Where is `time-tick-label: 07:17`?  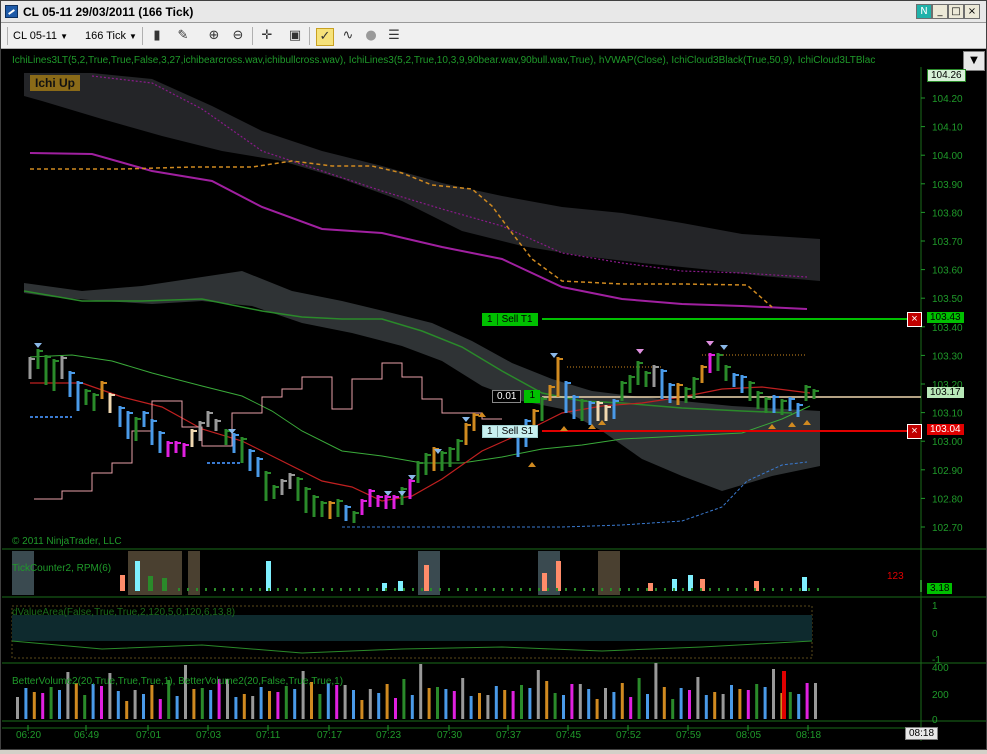
time-tick-label: 07:17 is located at coordinates (329, 735).